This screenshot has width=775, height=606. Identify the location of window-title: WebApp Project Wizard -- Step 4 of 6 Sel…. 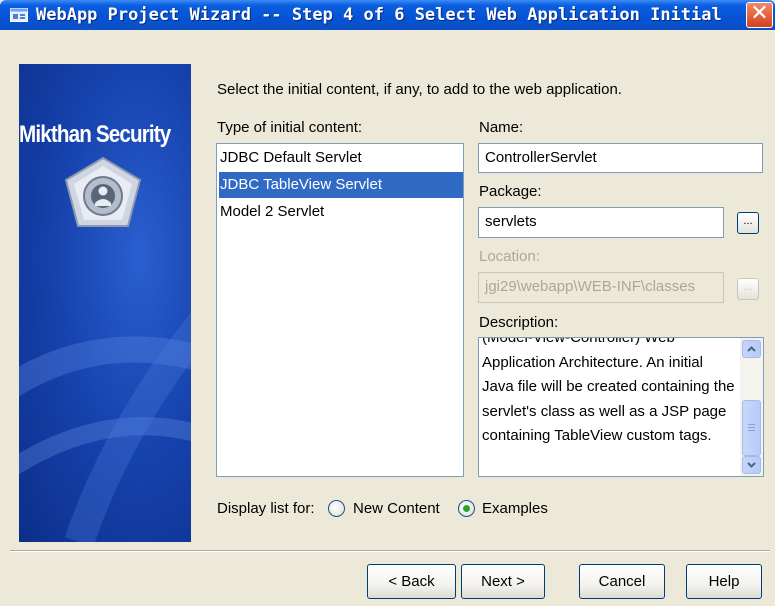
(381, 15).